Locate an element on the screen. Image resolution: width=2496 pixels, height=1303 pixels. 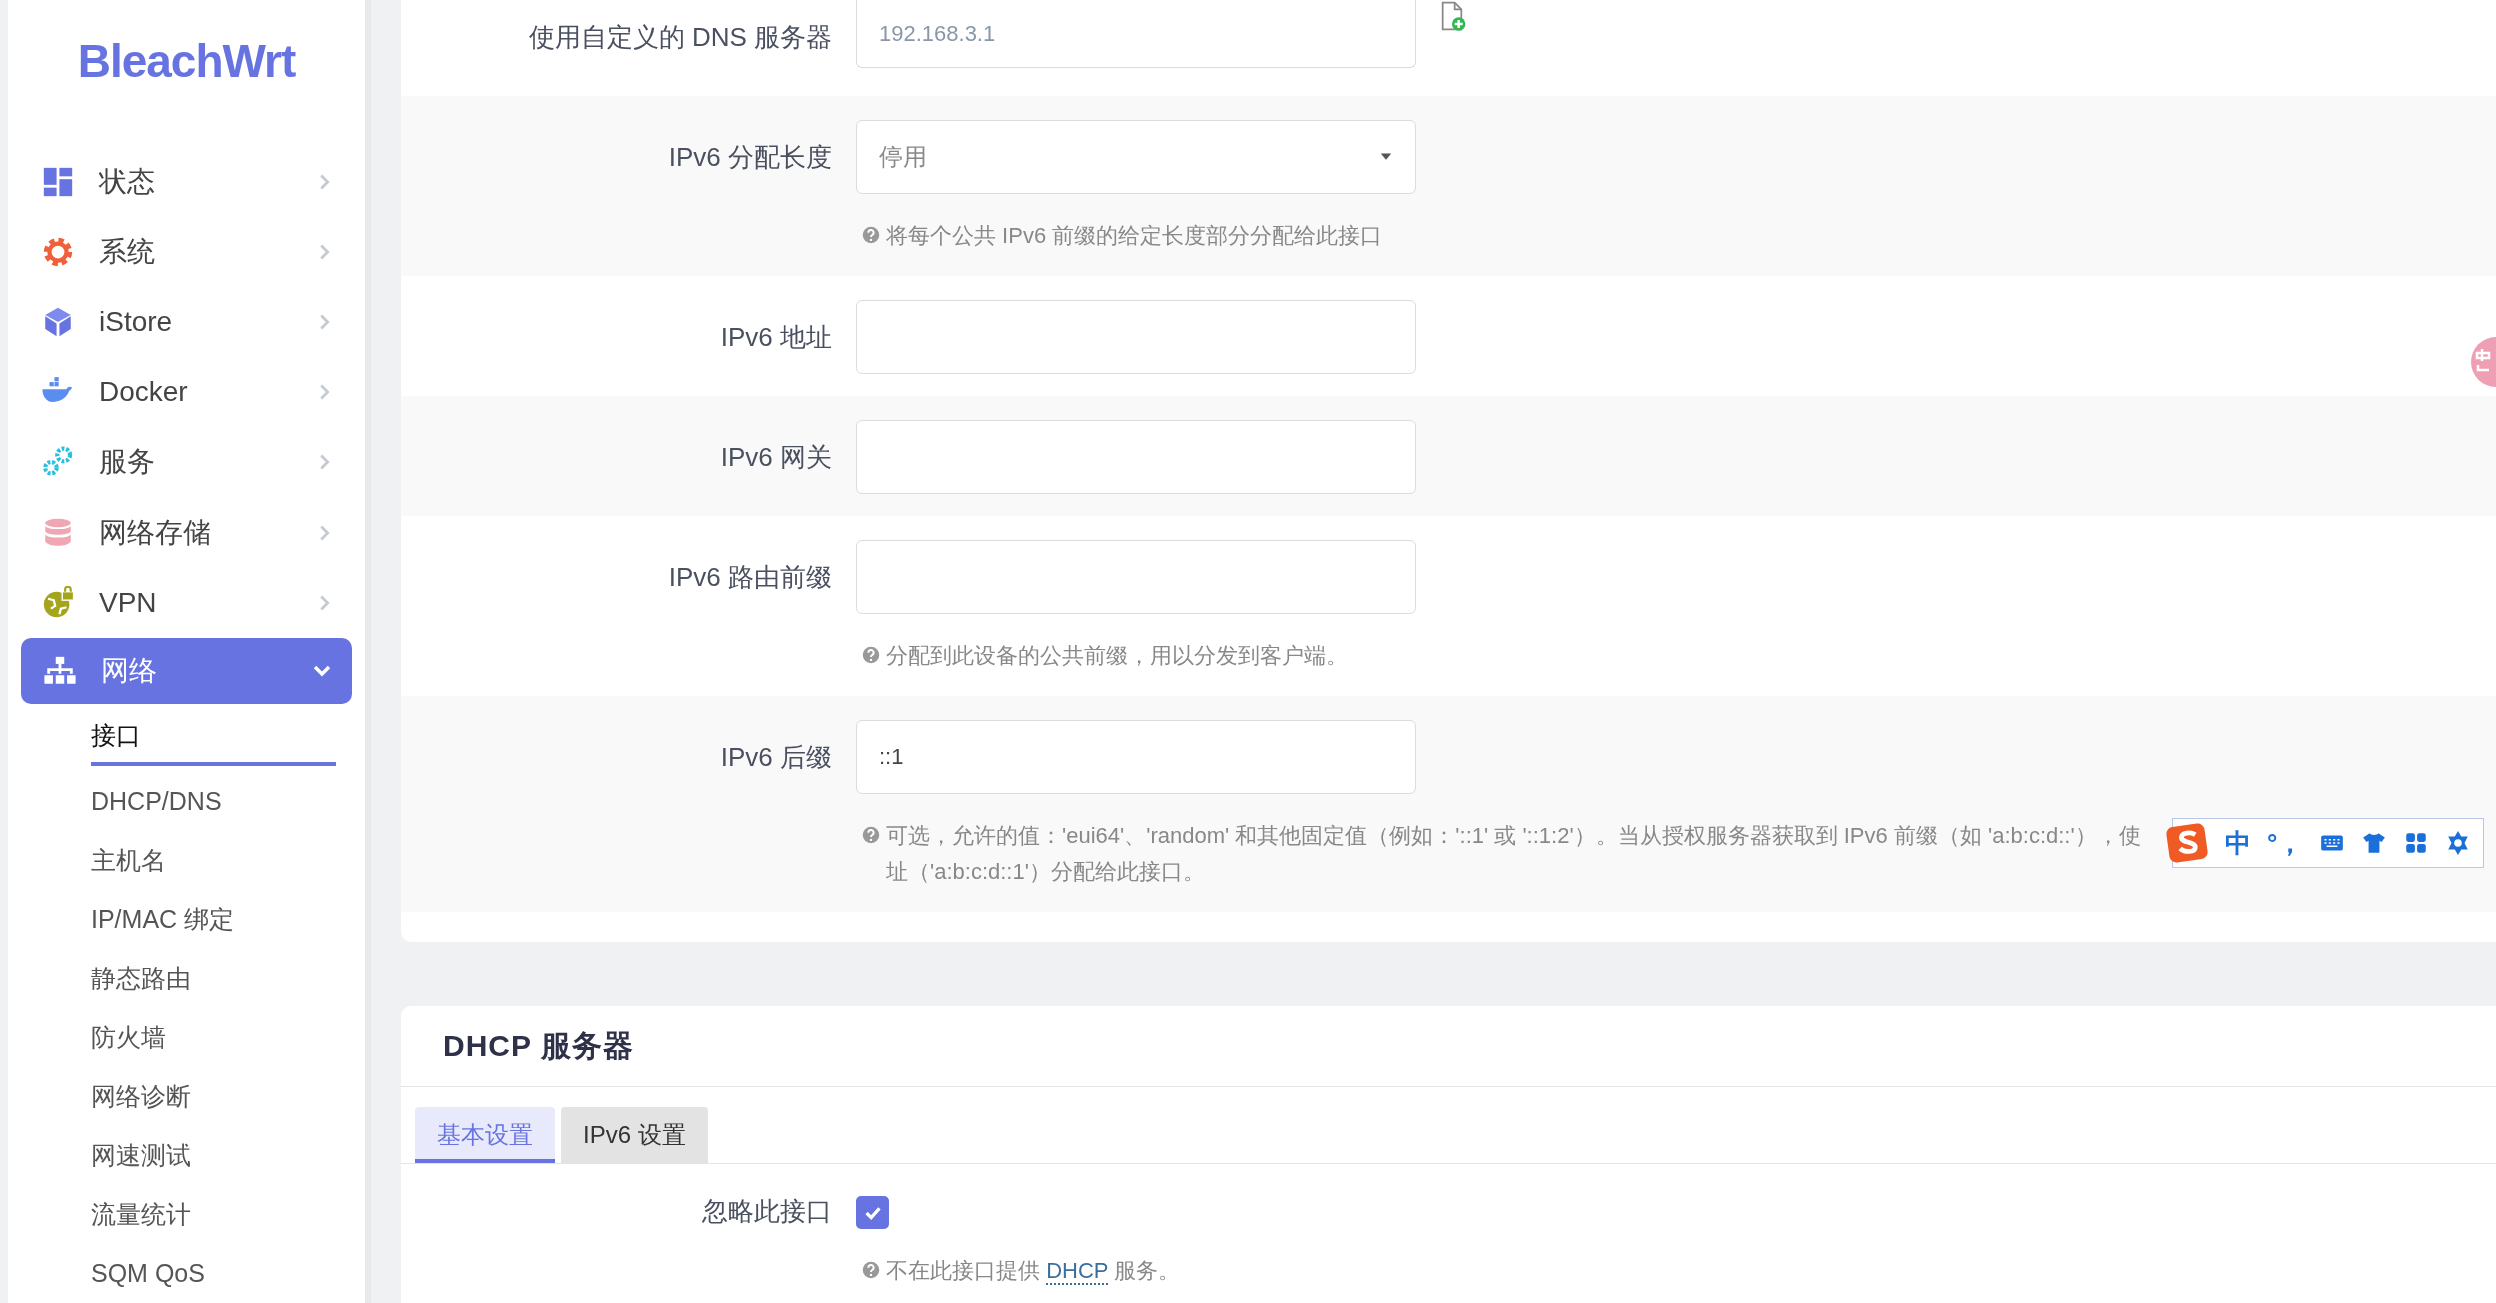
submenu-item: 流量统计 is located at coordinates (141, 1214).